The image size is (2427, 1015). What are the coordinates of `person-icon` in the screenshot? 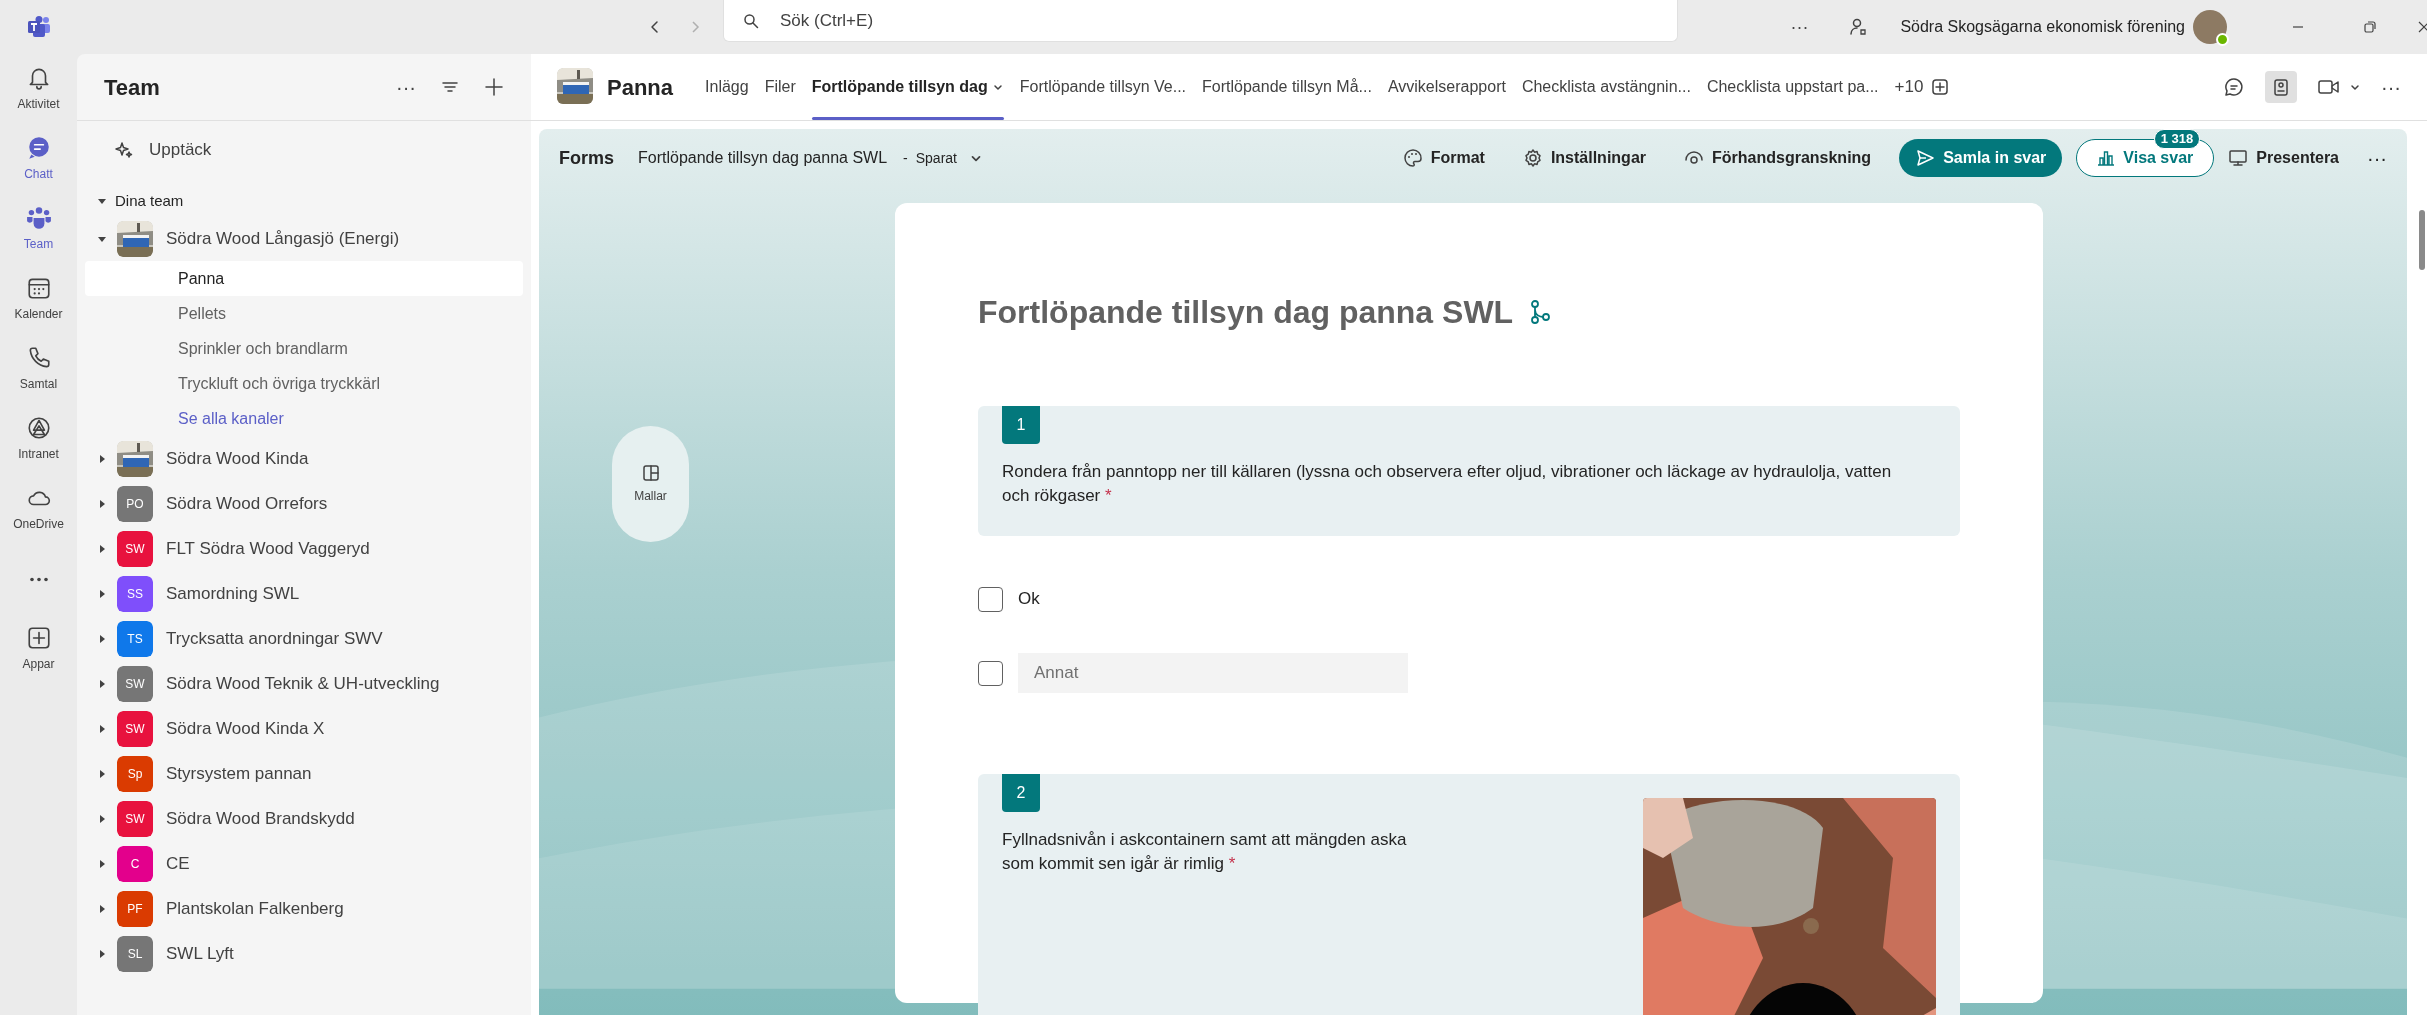 It's located at (1858, 27).